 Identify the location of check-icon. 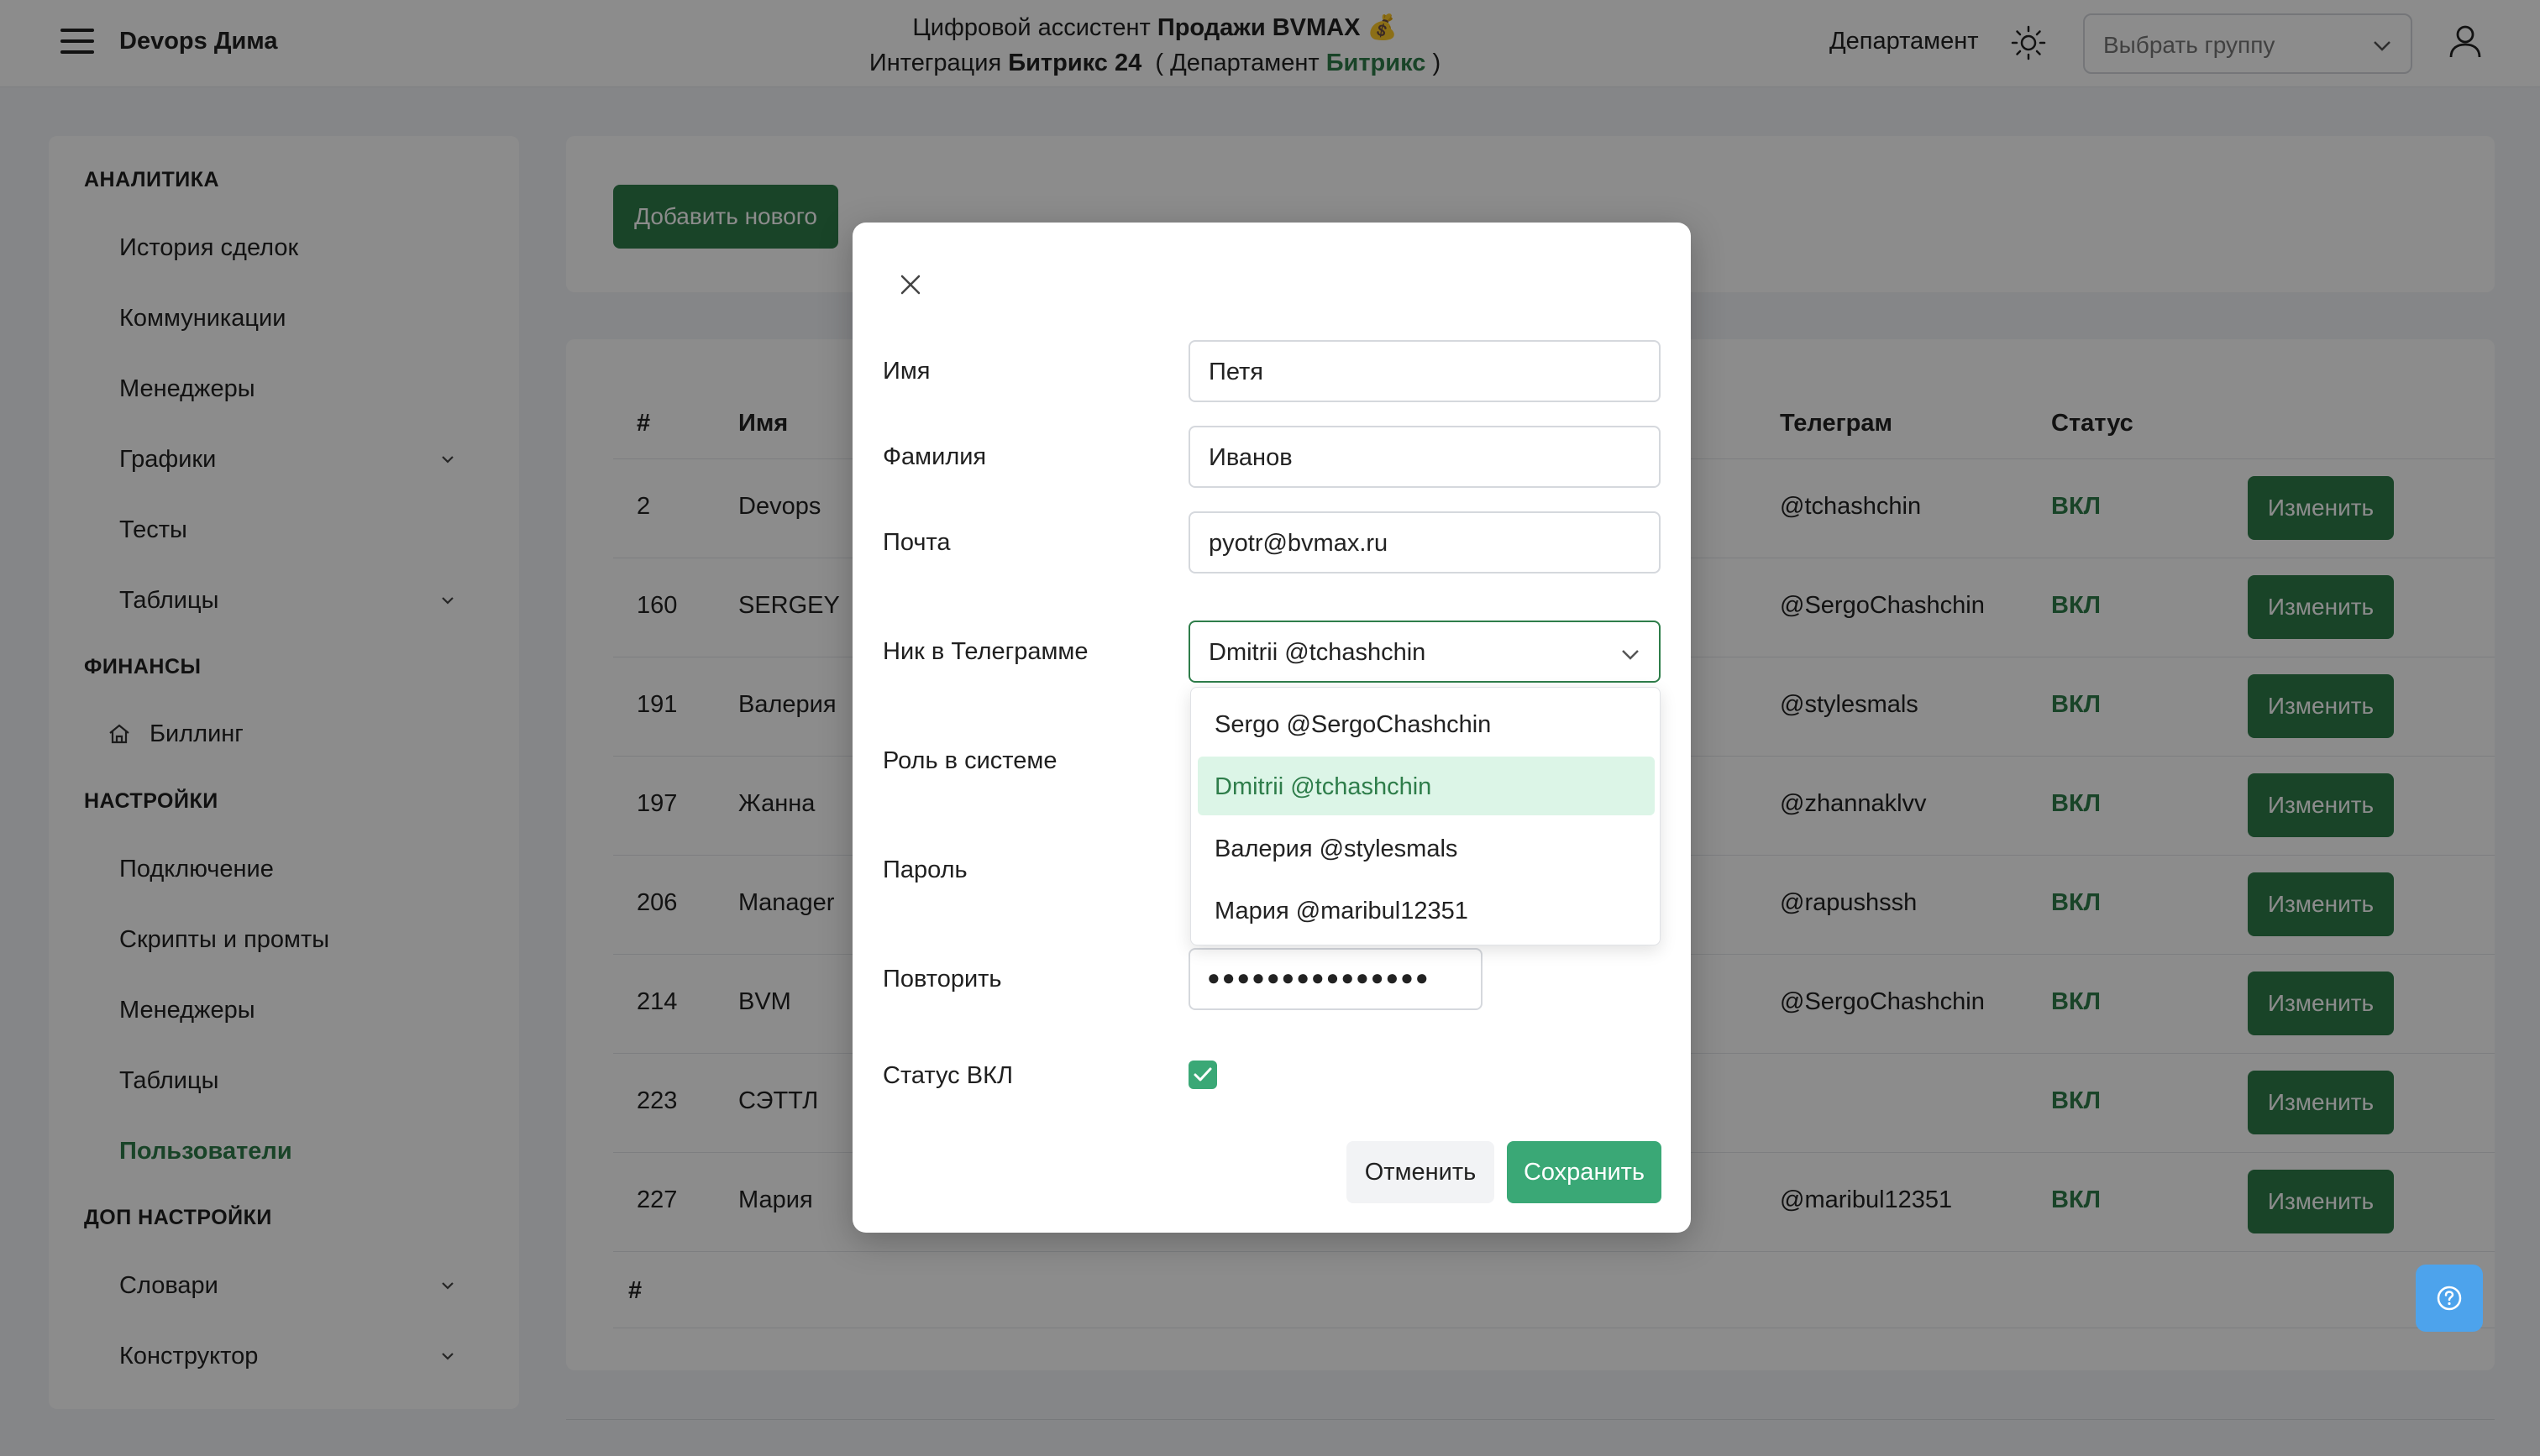
(1203, 1074).